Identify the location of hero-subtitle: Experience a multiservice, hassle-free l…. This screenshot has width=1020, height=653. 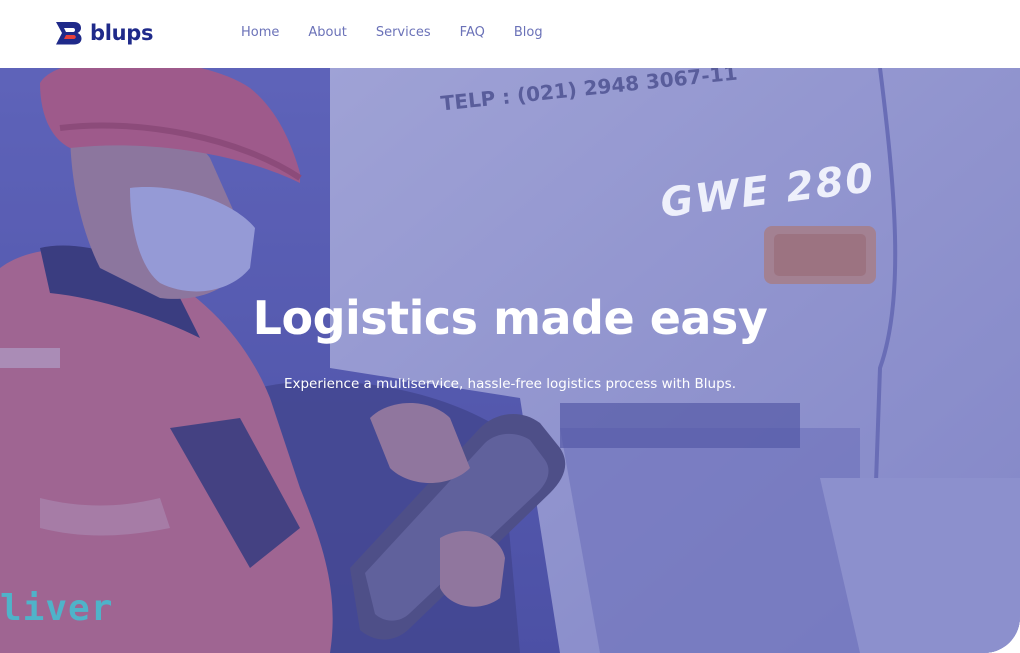
(510, 384).